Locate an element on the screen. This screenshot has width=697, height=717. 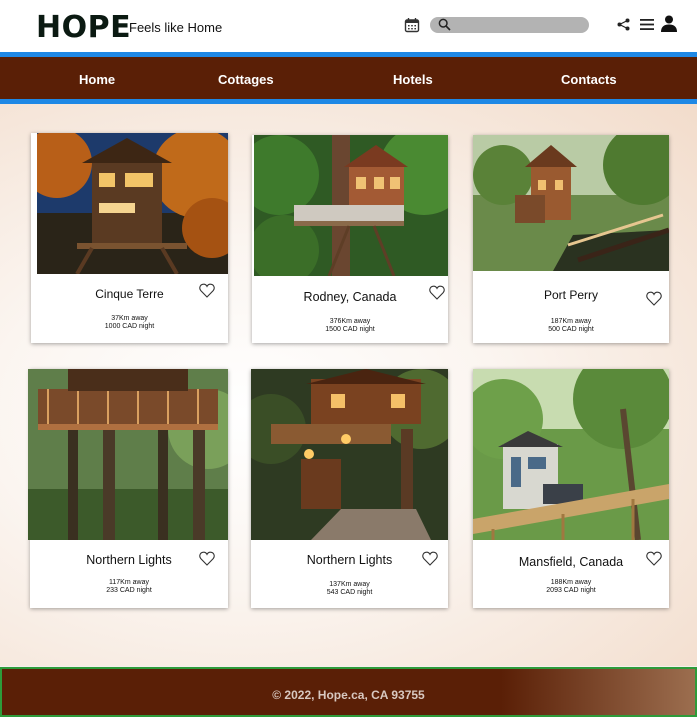
listing-price: 500 CAD night is located at coordinates (571, 329).